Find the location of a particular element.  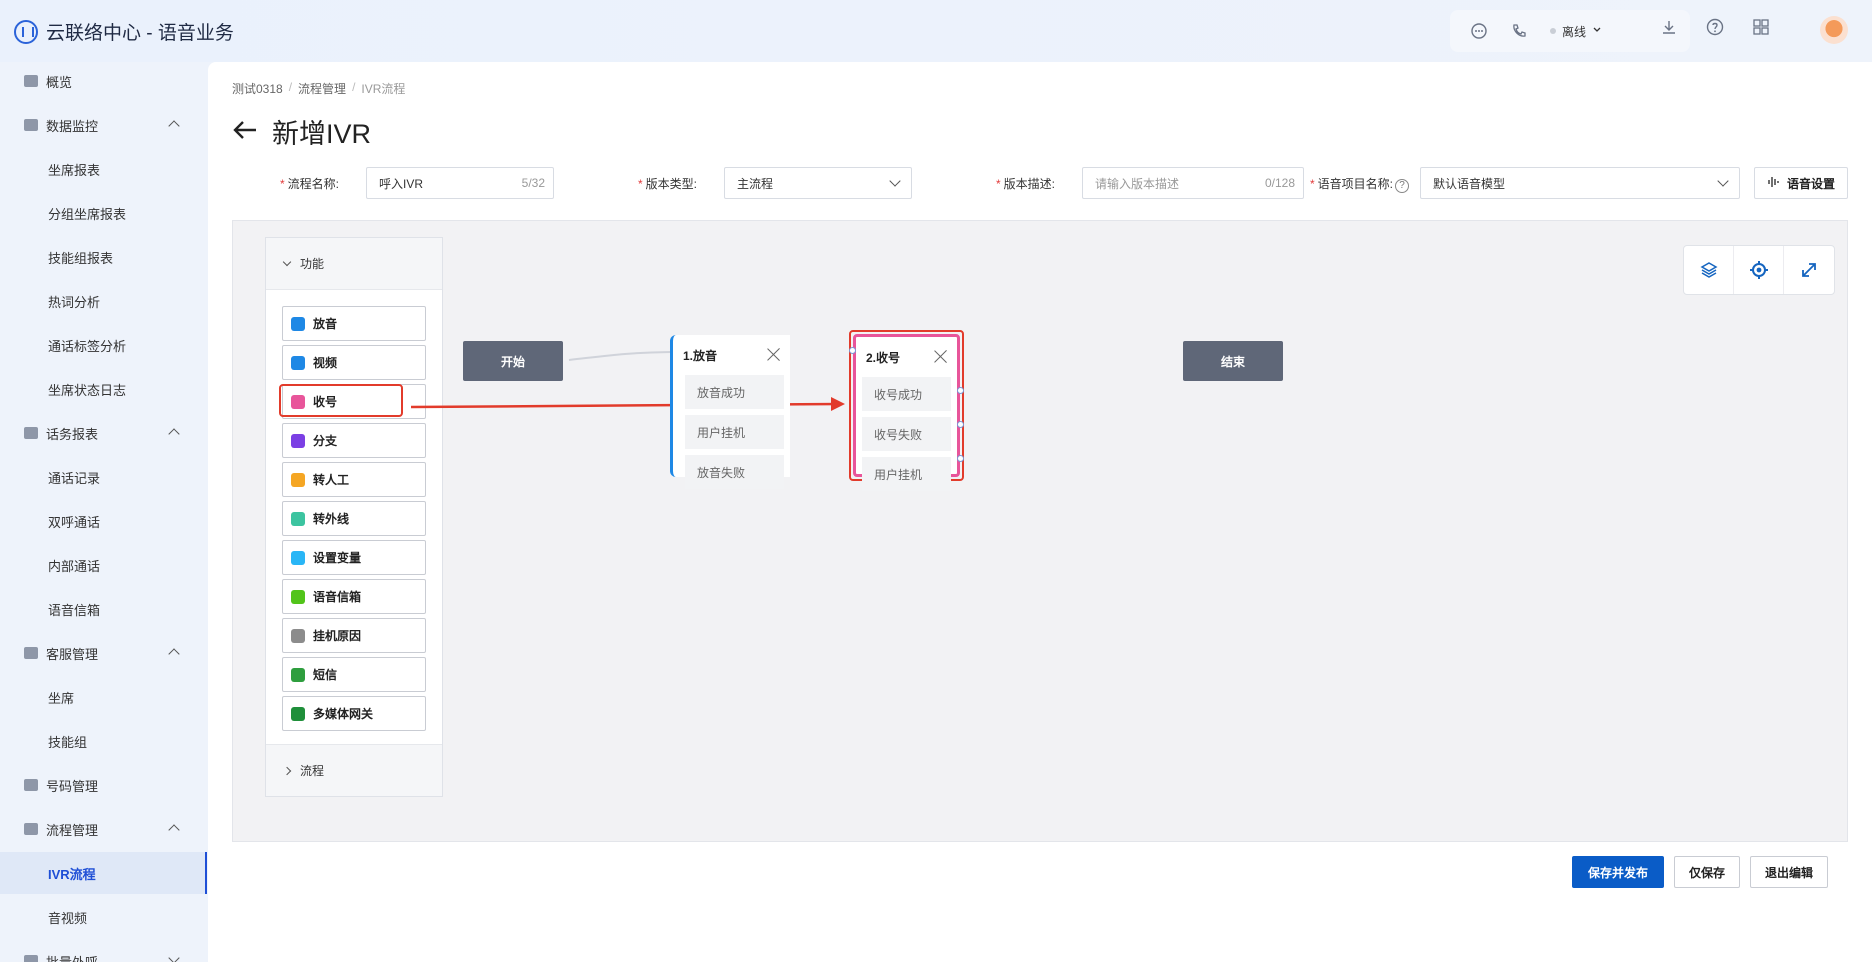

version-desc-label: * 版本描述: is located at coordinates (1026, 184).